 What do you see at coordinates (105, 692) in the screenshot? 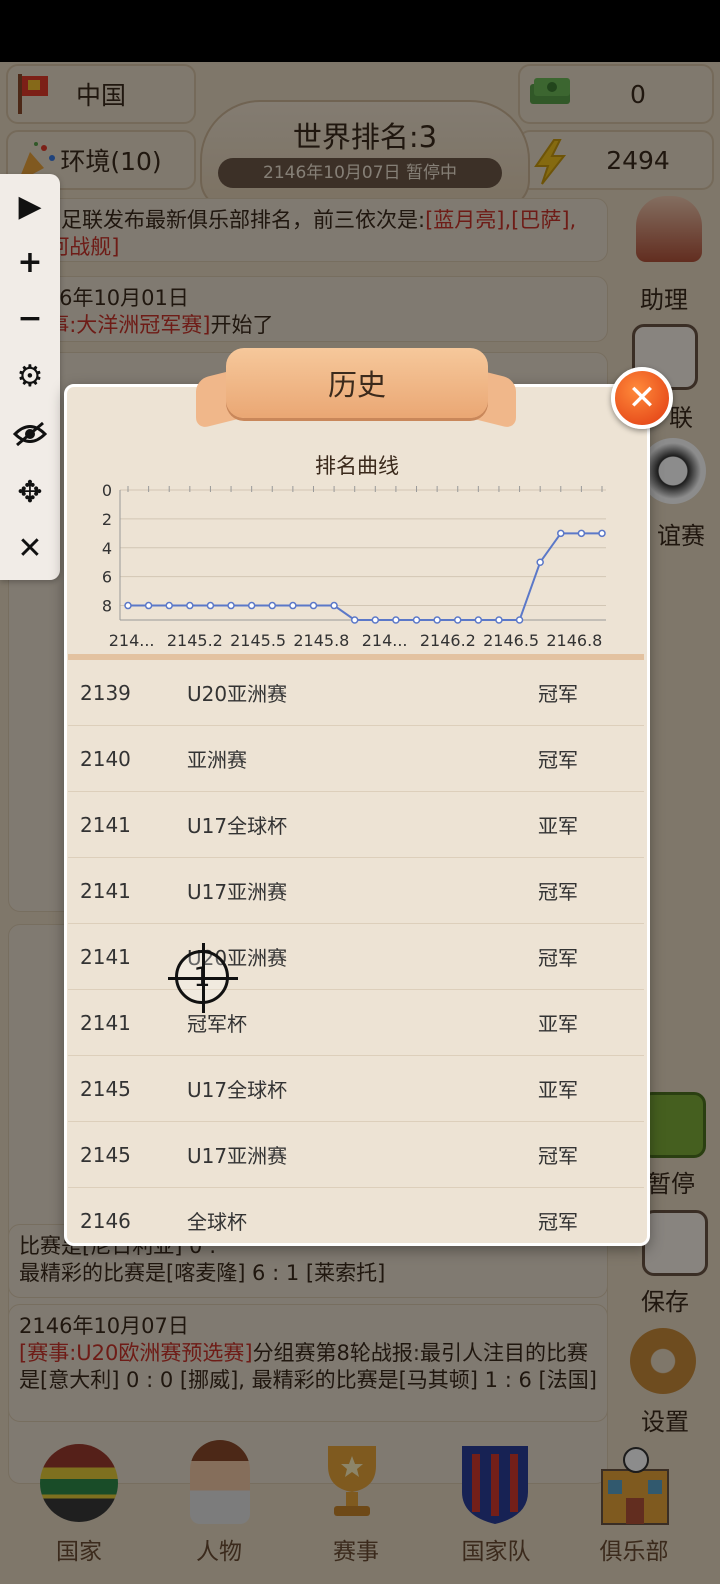
I see `history-year: 2139` at bounding box center [105, 692].